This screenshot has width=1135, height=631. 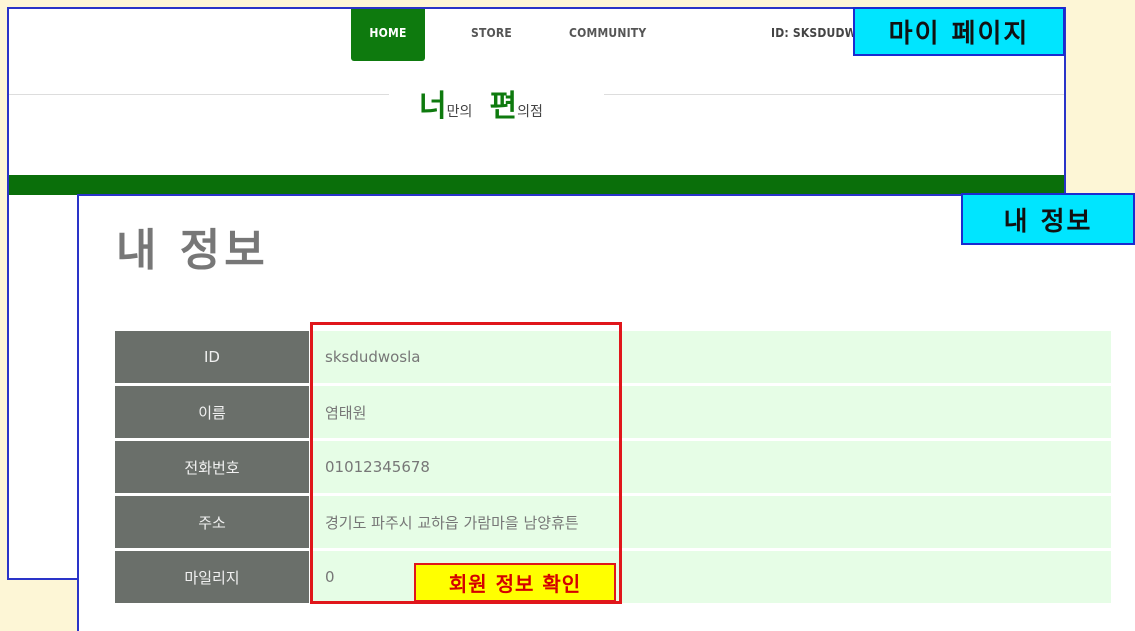 I want to click on callout-my-info: 내 정보, so click(x=1048, y=219).